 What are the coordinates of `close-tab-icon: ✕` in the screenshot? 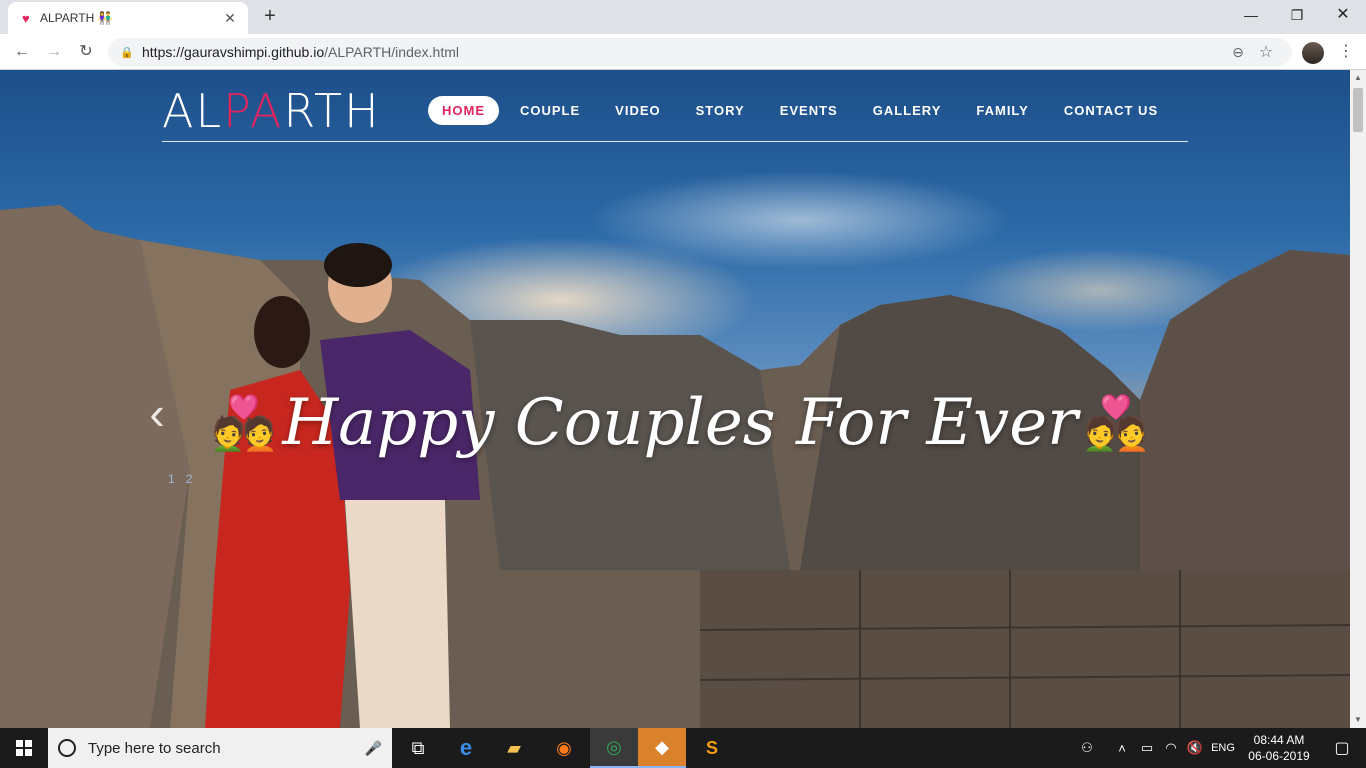 It's located at (230, 18).